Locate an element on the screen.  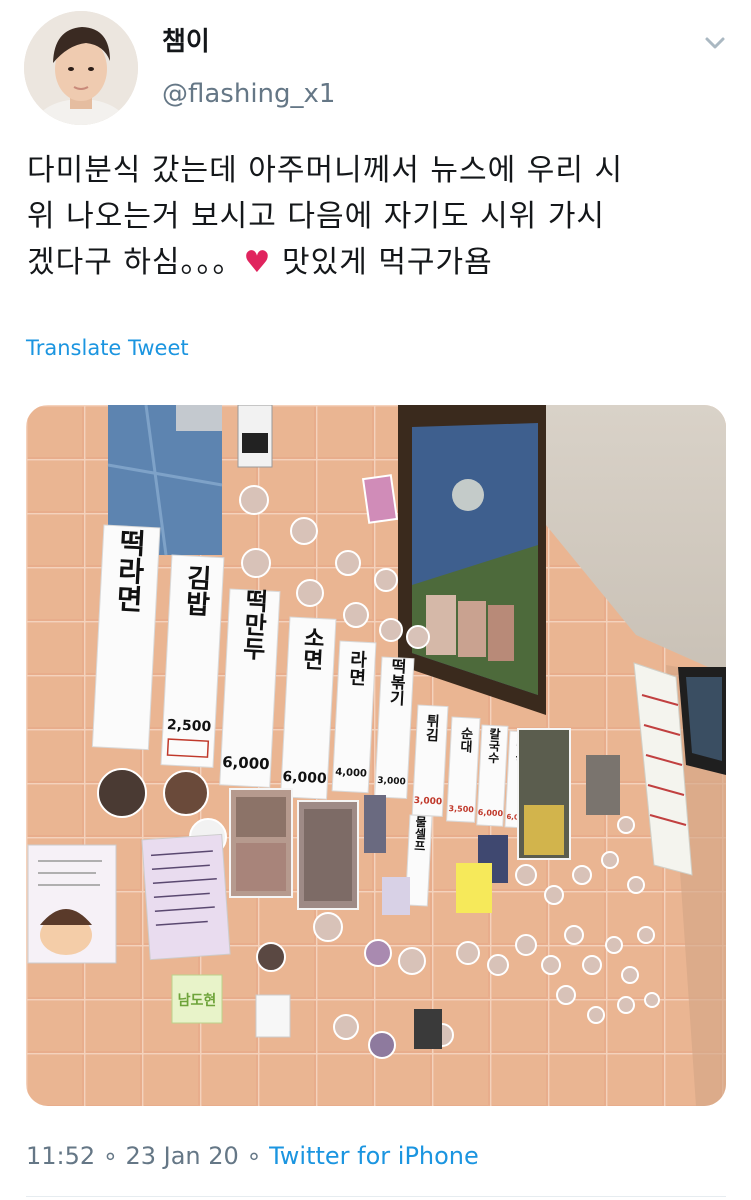
menu-price: 4,000 is located at coordinates (351, 773).